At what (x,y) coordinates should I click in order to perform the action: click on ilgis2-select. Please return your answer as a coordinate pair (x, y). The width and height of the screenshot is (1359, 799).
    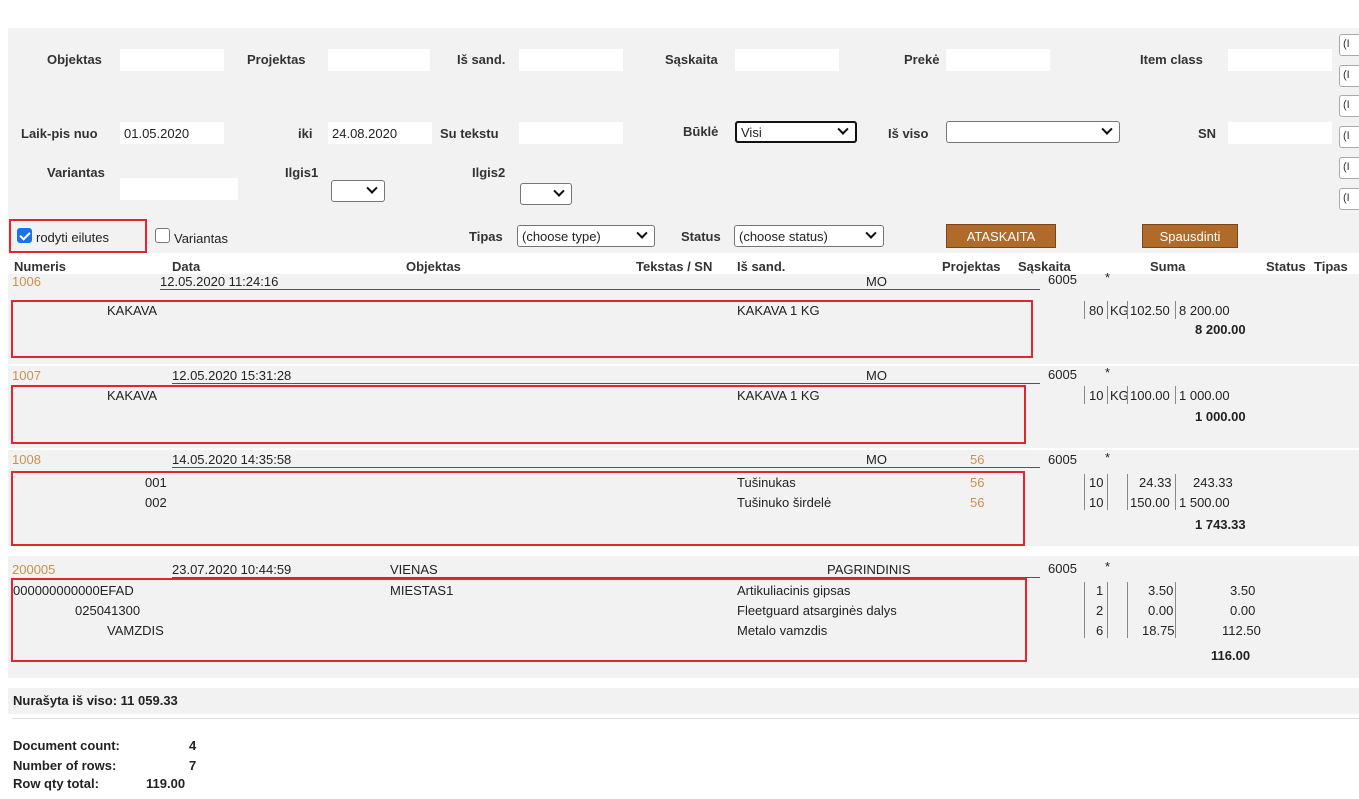
    Looking at the image, I should click on (546, 194).